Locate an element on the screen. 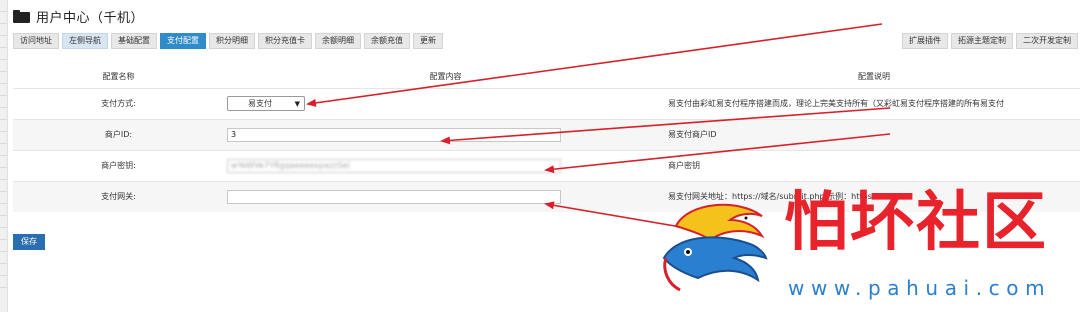 This screenshot has height=312, width=1080. tab-visit-url: 访问地址 is located at coordinates (36, 41).